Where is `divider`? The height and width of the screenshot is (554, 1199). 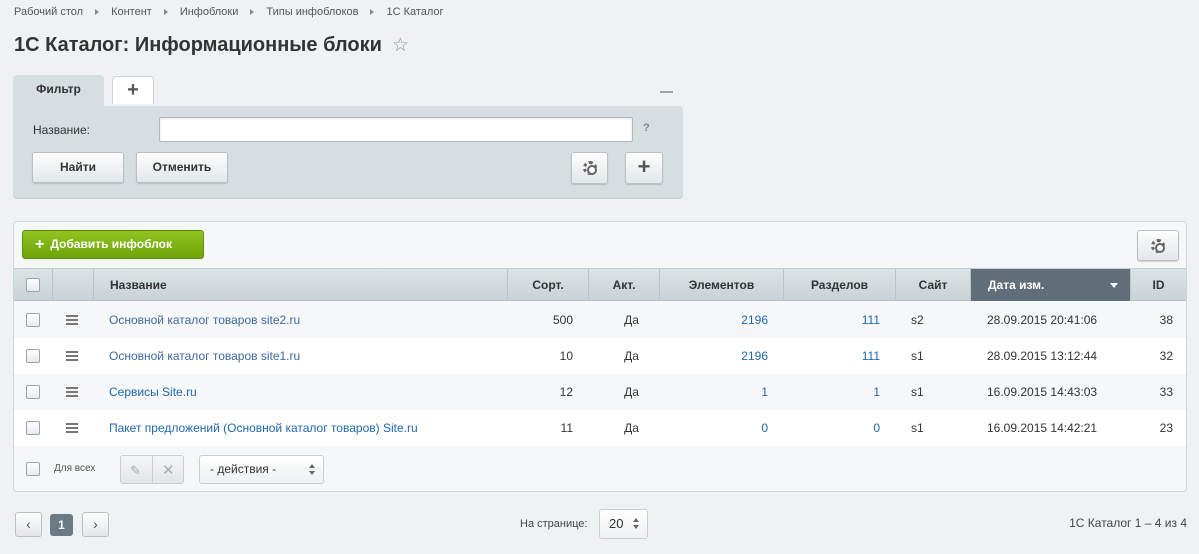
divider is located at coordinates (152, 469).